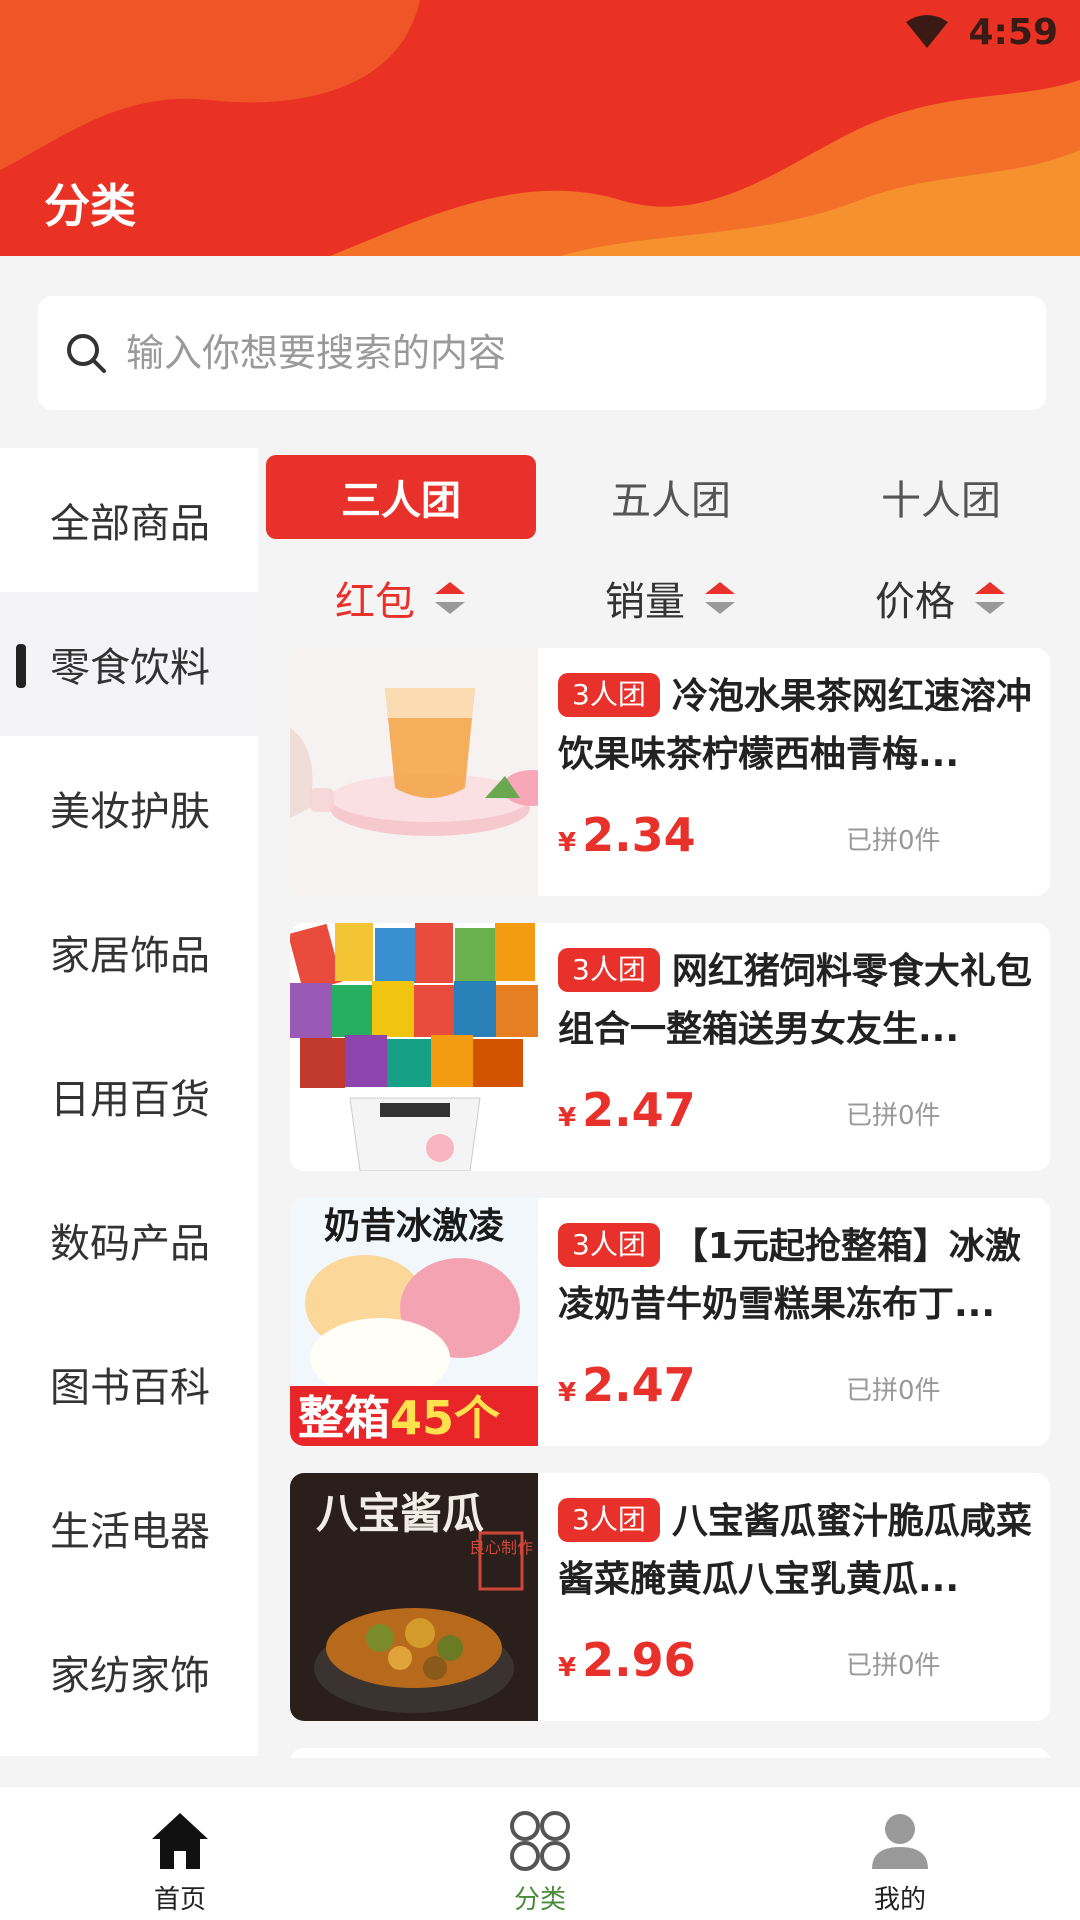 This screenshot has height=1920, width=1080. I want to click on sidebar-item-digital: 数码产品, so click(129, 1240).